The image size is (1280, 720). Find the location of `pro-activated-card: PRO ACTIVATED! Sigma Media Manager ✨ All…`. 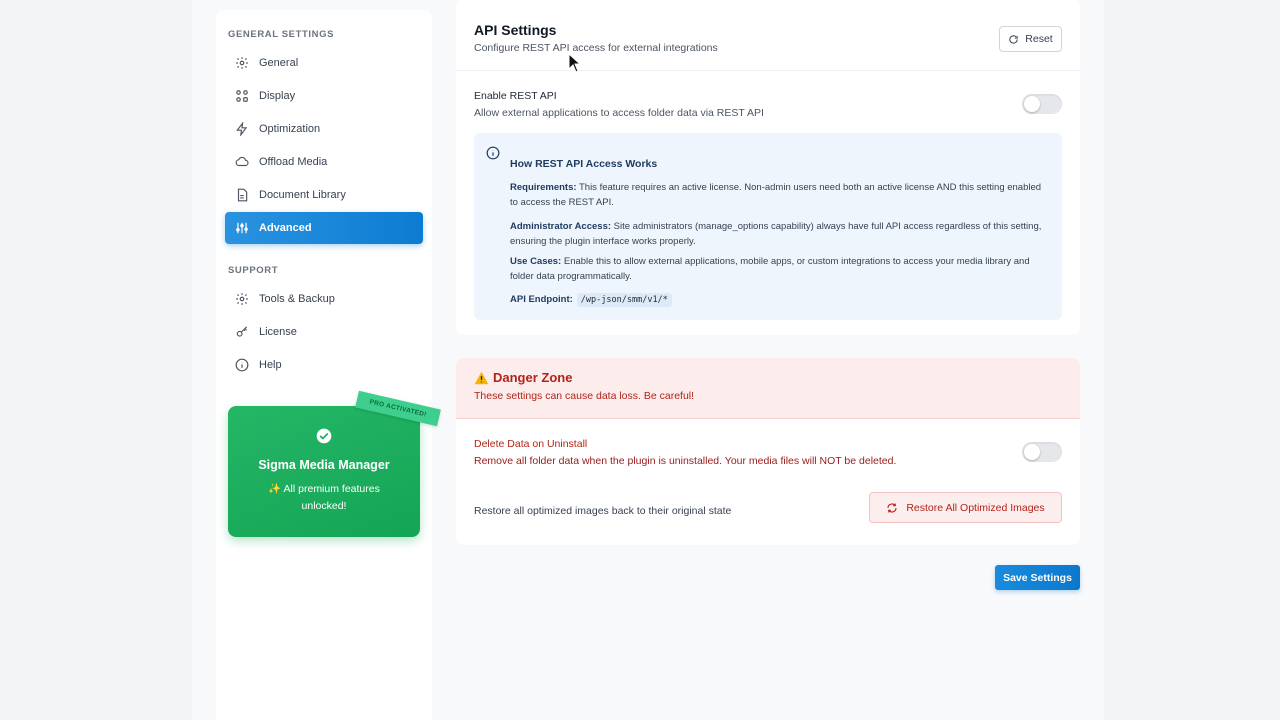

pro-activated-card: PRO ACTIVATED! Sigma Media Manager ✨ All… is located at coordinates (334, 463).